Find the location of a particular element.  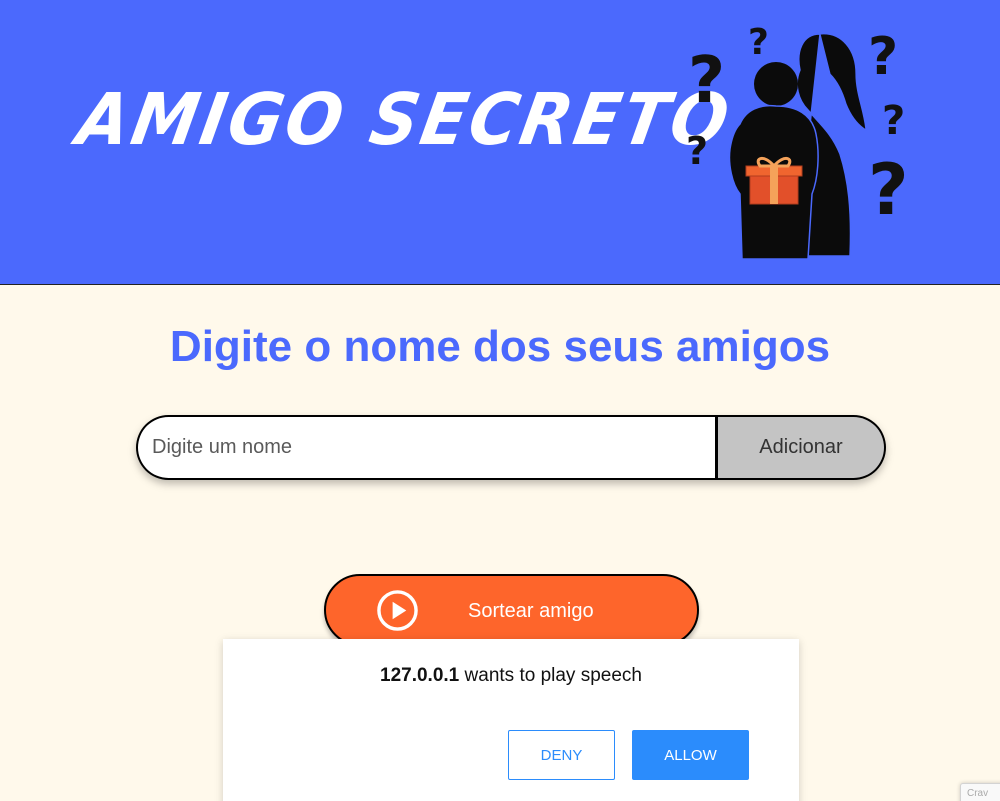

permission-message: 127.0.0.1 wants to play speech is located at coordinates (511, 676).